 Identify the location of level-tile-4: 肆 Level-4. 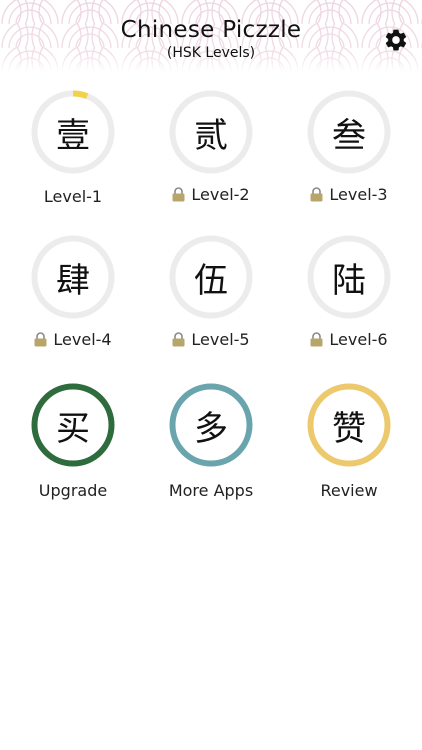
(73, 299).